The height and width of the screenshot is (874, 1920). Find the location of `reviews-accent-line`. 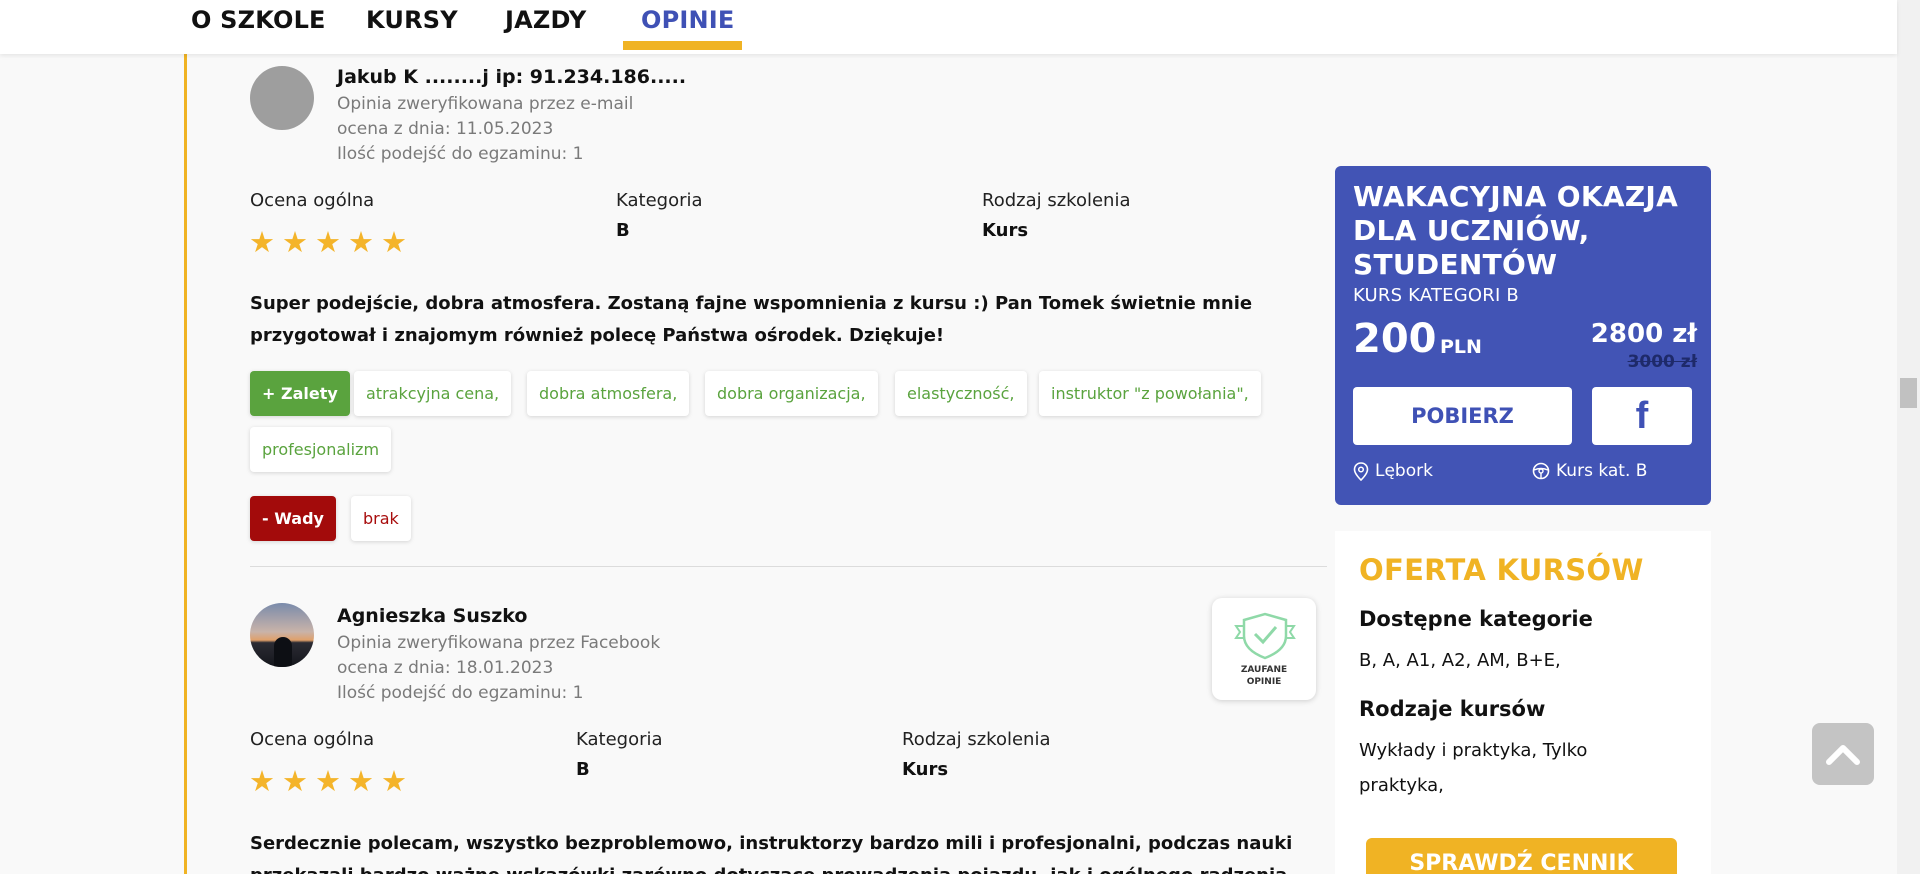

reviews-accent-line is located at coordinates (185, 464).